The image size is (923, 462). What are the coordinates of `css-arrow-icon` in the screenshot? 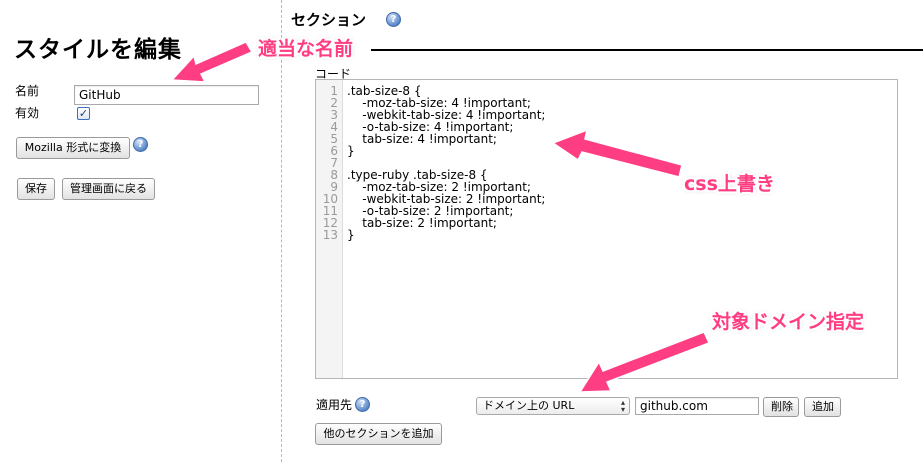 It's located at (617, 153).